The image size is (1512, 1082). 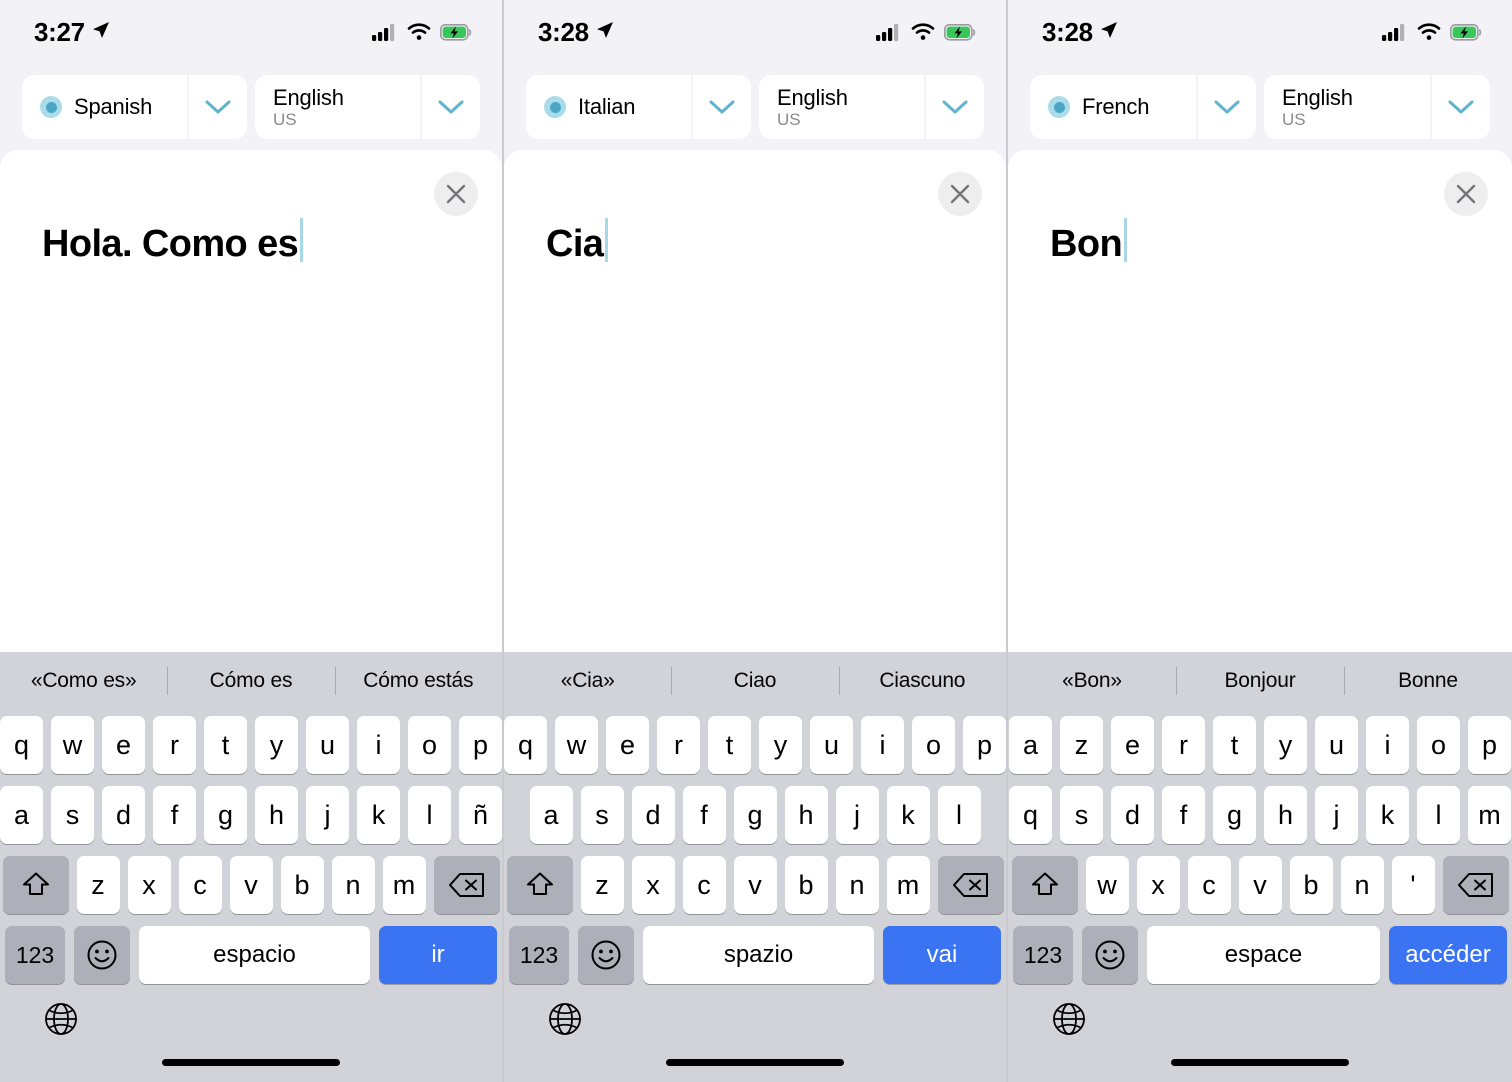 I want to click on key-x: x, so click(x=149, y=885).